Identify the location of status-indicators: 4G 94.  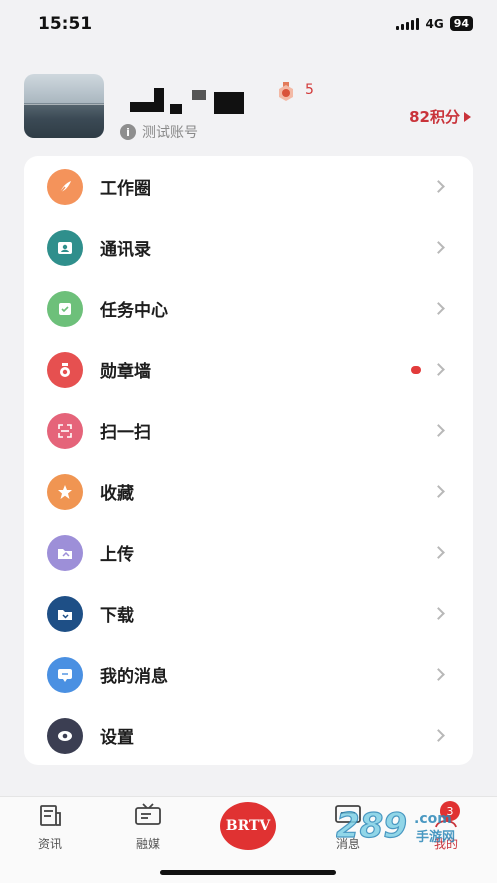
(434, 23).